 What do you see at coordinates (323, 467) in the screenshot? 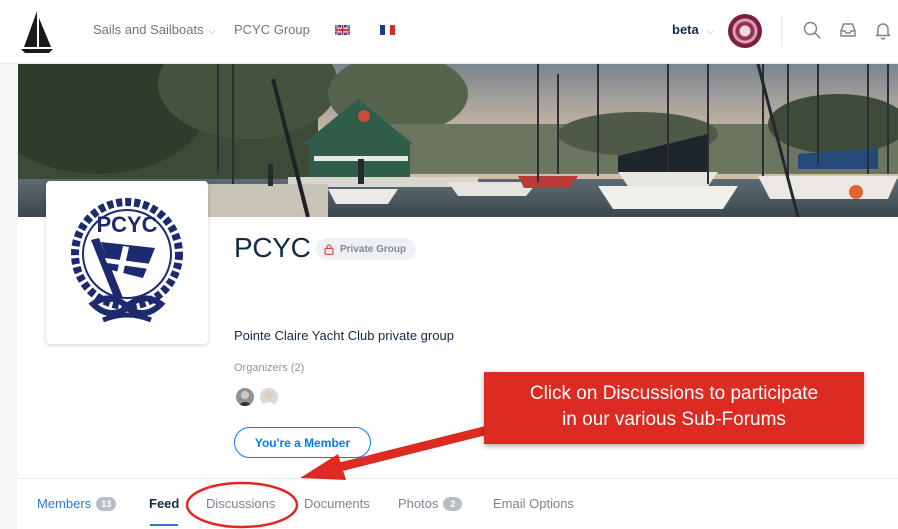
I see `arrow-head-icon` at bounding box center [323, 467].